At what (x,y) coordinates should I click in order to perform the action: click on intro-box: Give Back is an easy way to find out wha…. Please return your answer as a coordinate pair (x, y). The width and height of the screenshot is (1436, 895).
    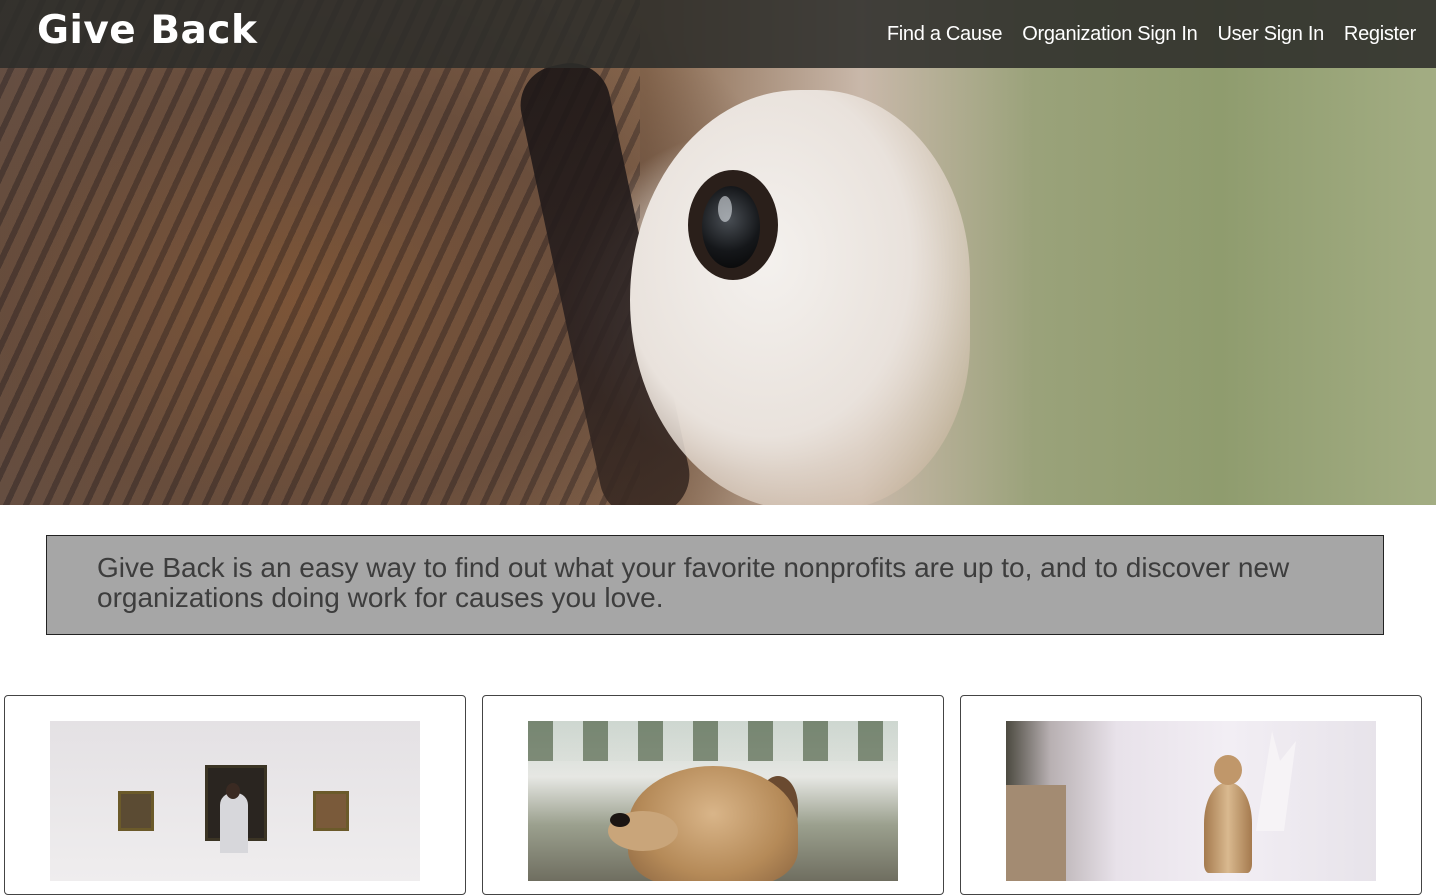
    Looking at the image, I should click on (715, 585).